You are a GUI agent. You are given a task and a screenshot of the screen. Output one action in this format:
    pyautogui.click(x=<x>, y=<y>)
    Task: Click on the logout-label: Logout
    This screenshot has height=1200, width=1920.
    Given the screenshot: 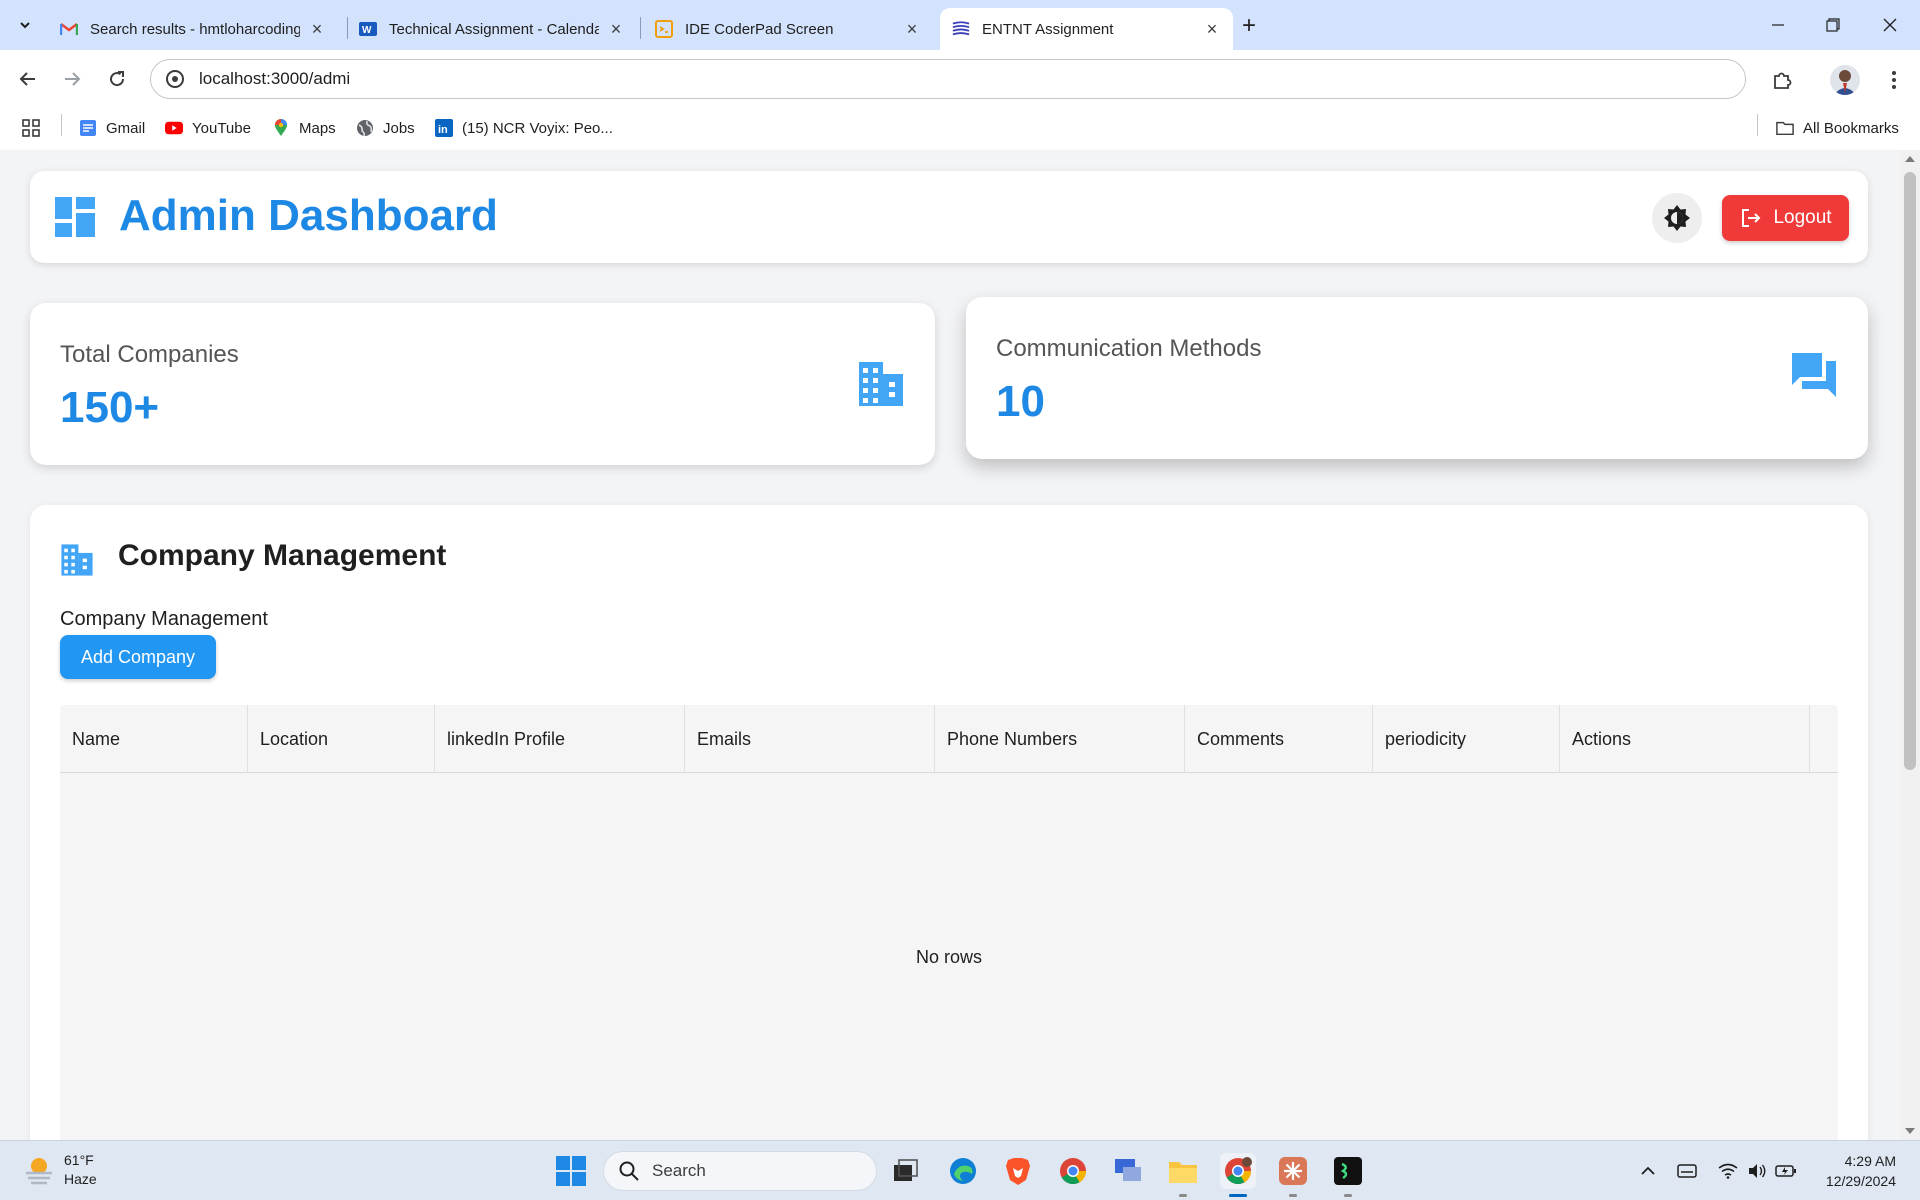 What is the action you would take?
    pyautogui.click(x=1802, y=217)
    